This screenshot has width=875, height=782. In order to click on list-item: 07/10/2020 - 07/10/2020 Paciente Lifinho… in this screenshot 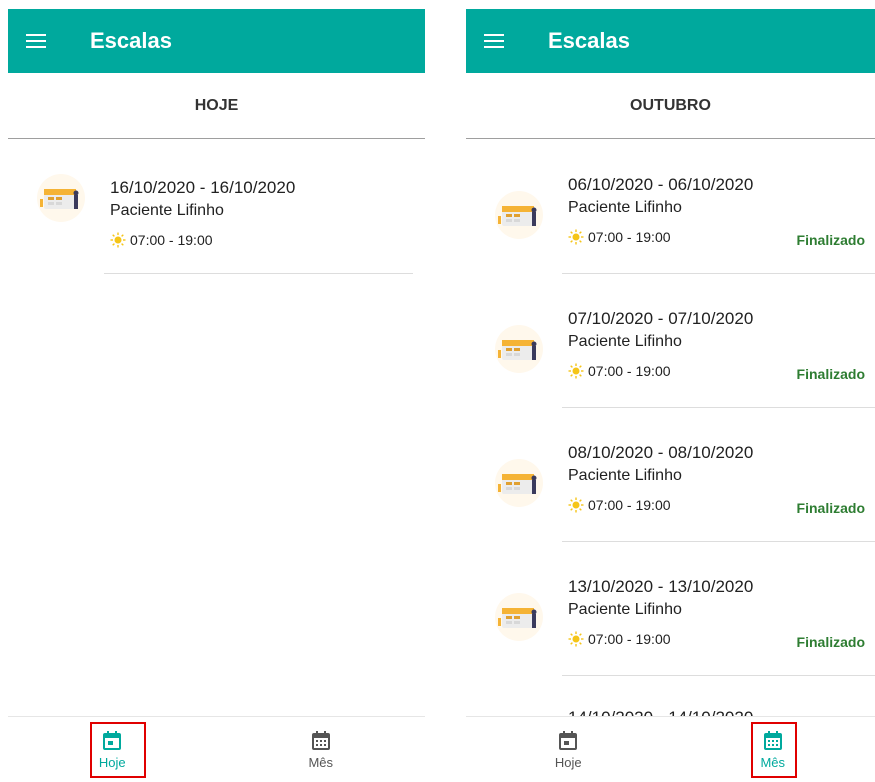, I will do `click(670, 341)`.